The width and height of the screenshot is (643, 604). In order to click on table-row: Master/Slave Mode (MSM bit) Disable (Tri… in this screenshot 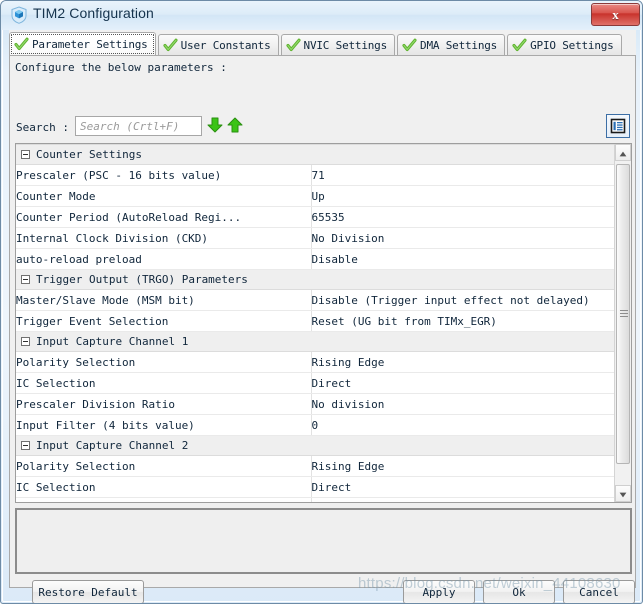, I will do `click(316, 300)`.